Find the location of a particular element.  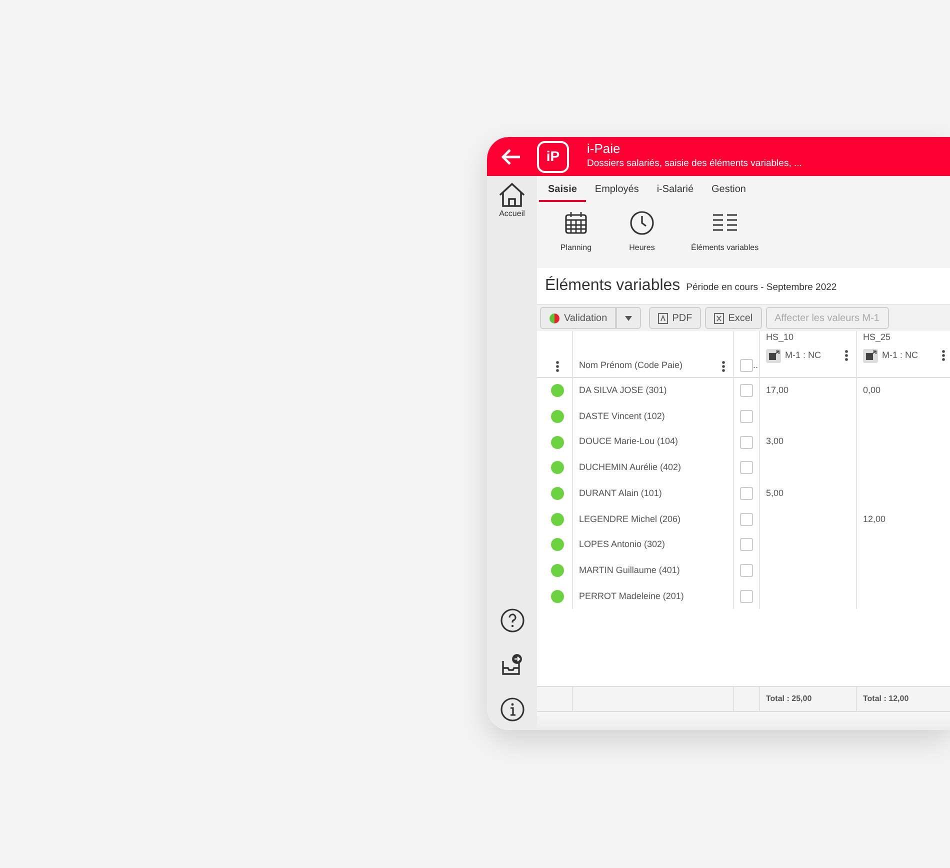

caret-icon is located at coordinates (628, 318).